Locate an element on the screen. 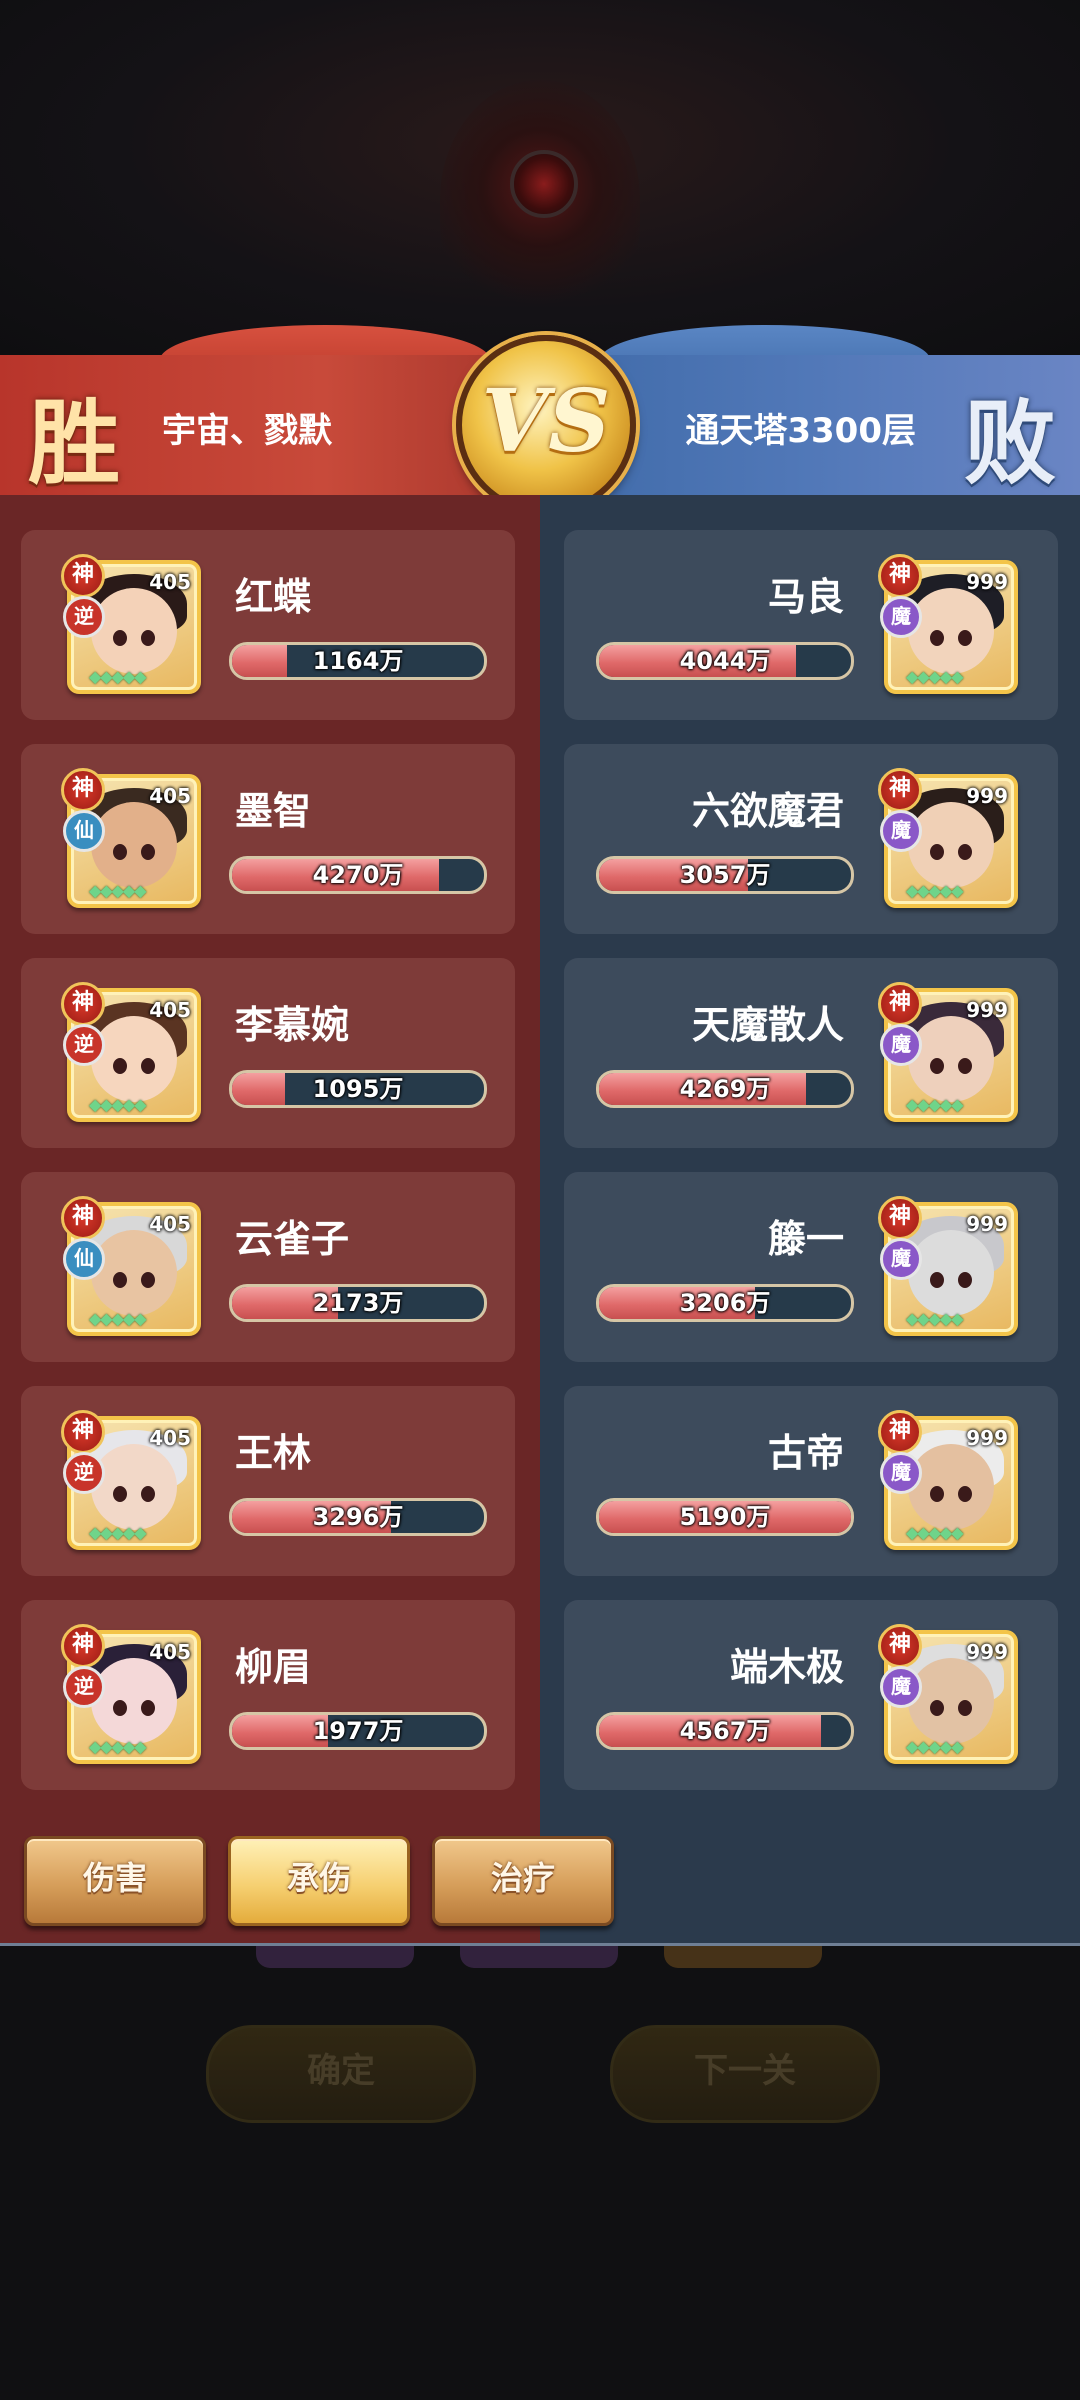  damage-taken-bar: 2173万 is located at coordinates (358, 1303).